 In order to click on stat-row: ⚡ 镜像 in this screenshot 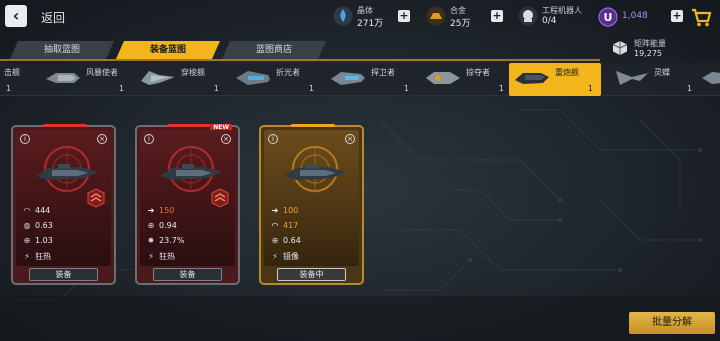, I will do `click(284, 256)`.